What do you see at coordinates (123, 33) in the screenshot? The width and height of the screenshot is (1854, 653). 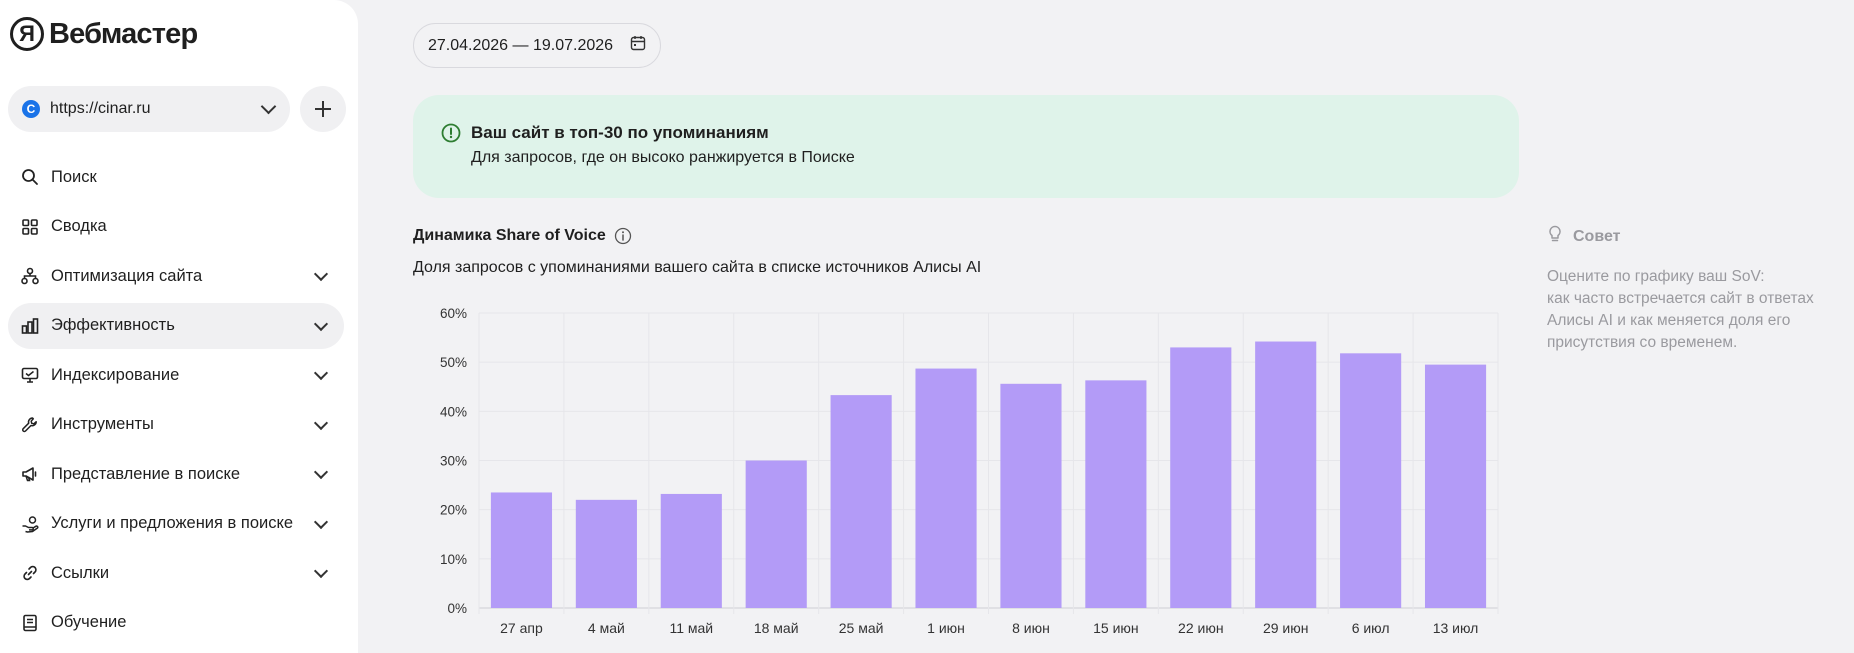 I see `app-title: Вебмастер` at bounding box center [123, 33].